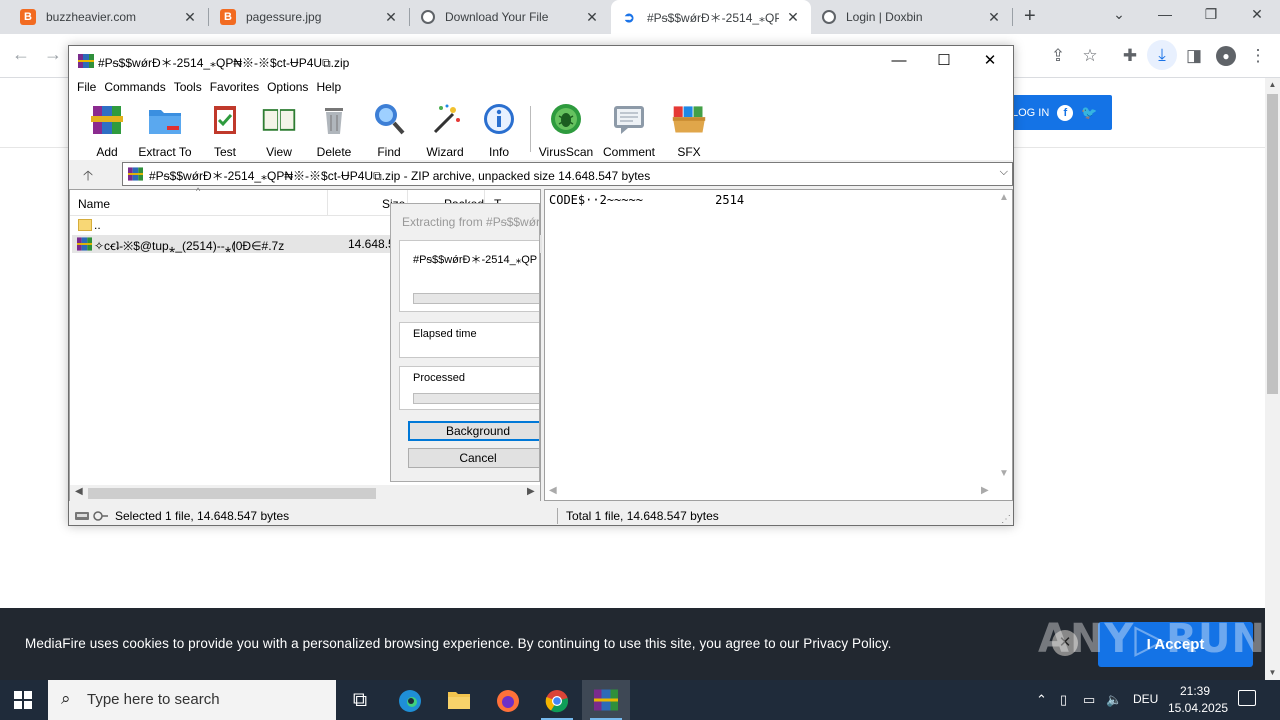 This screenshot has height=720, width=1280. I want to click on network-icon: ▭, so click(1089, 700).